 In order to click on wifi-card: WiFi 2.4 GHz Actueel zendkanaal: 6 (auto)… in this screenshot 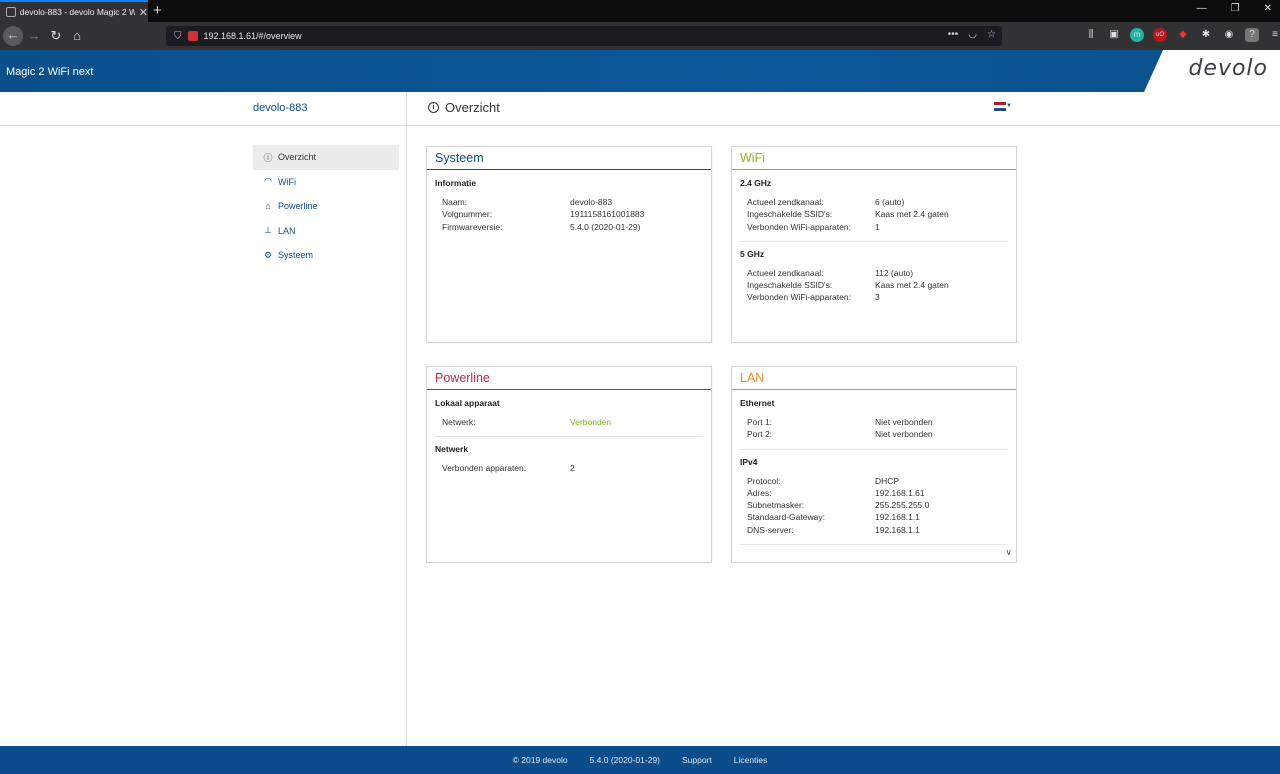, I will do `click(874, 244)`.